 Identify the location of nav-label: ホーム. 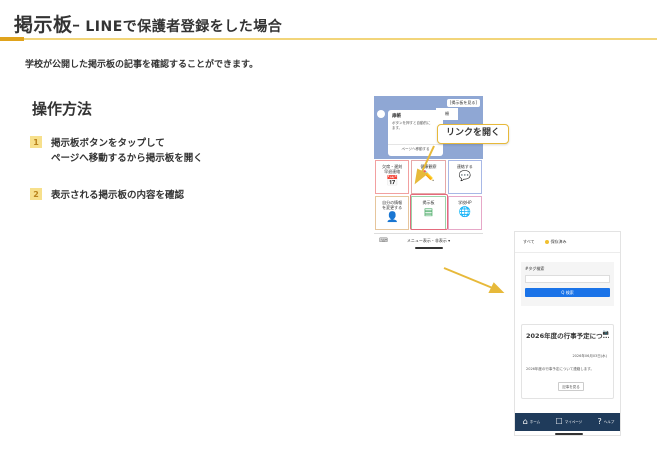
(535, 421).